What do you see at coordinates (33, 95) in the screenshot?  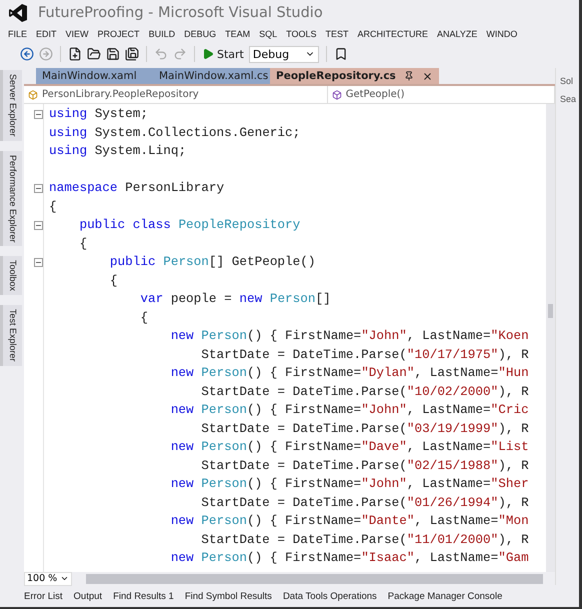 I see `class-icon` at bounding box center [33, 95].